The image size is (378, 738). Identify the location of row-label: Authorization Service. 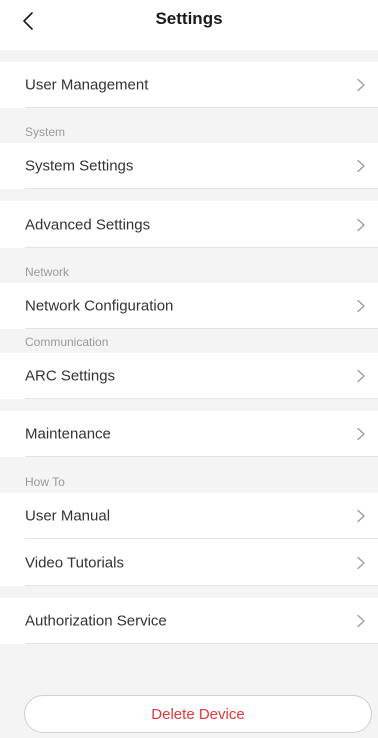
(96, 621).